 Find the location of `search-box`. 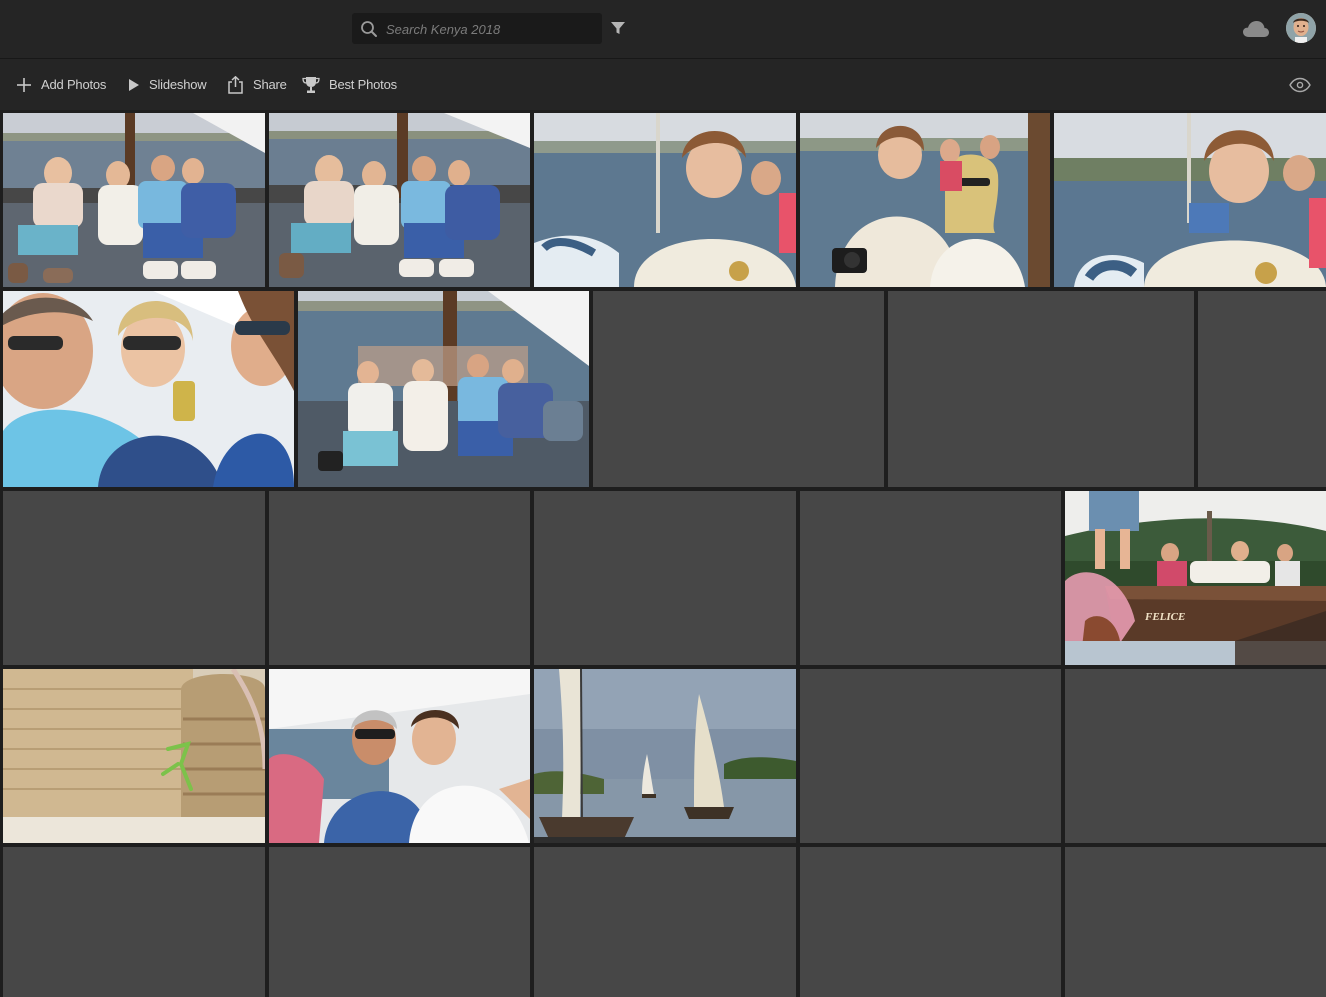

search-box is located at coordinates (477, 28).